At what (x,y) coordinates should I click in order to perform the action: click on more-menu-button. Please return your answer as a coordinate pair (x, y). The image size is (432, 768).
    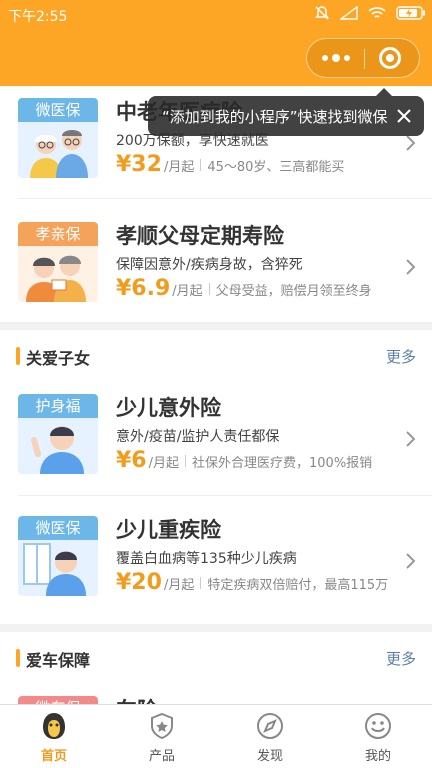
    Looking at the image, I should click on (335, 58).